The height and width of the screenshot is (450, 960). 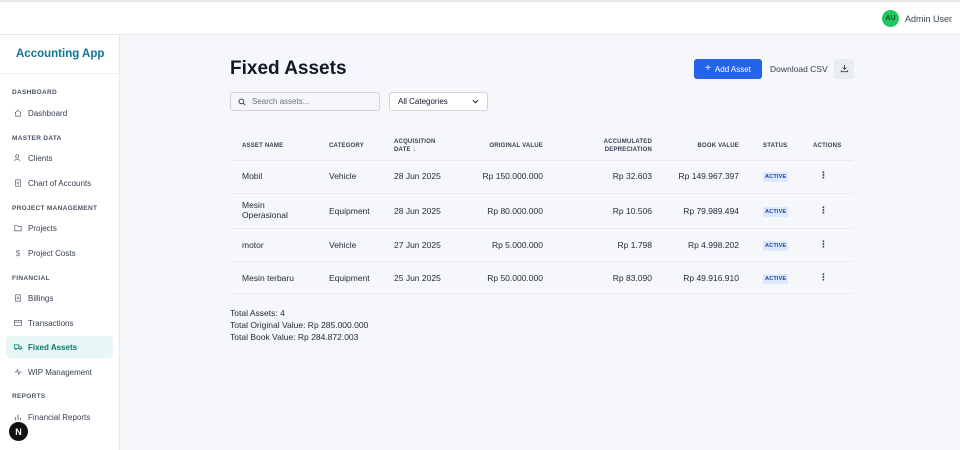 I want to click on sidebar-item-label: Transactions, so click(x=51, y=323).